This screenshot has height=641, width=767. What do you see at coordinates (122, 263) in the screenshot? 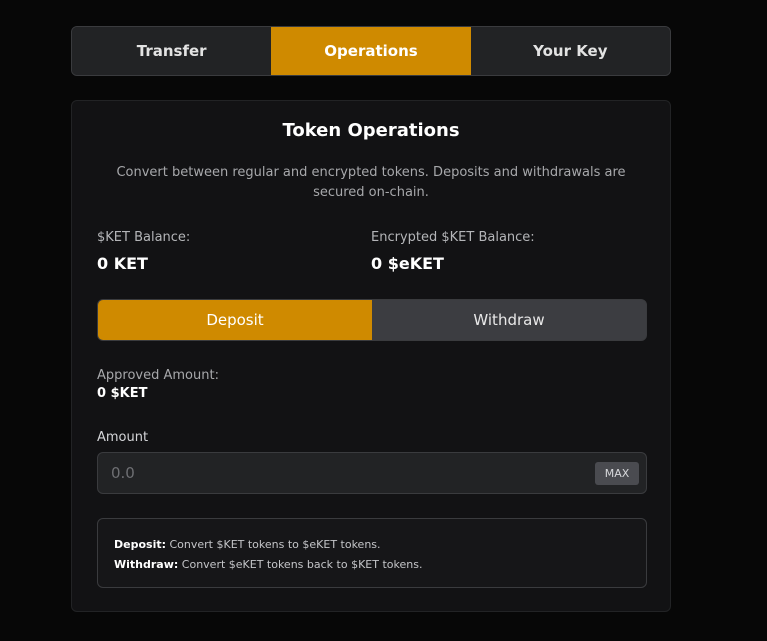
I see `ket-balance-value: 0 KET` at bounding box center [122, 263].